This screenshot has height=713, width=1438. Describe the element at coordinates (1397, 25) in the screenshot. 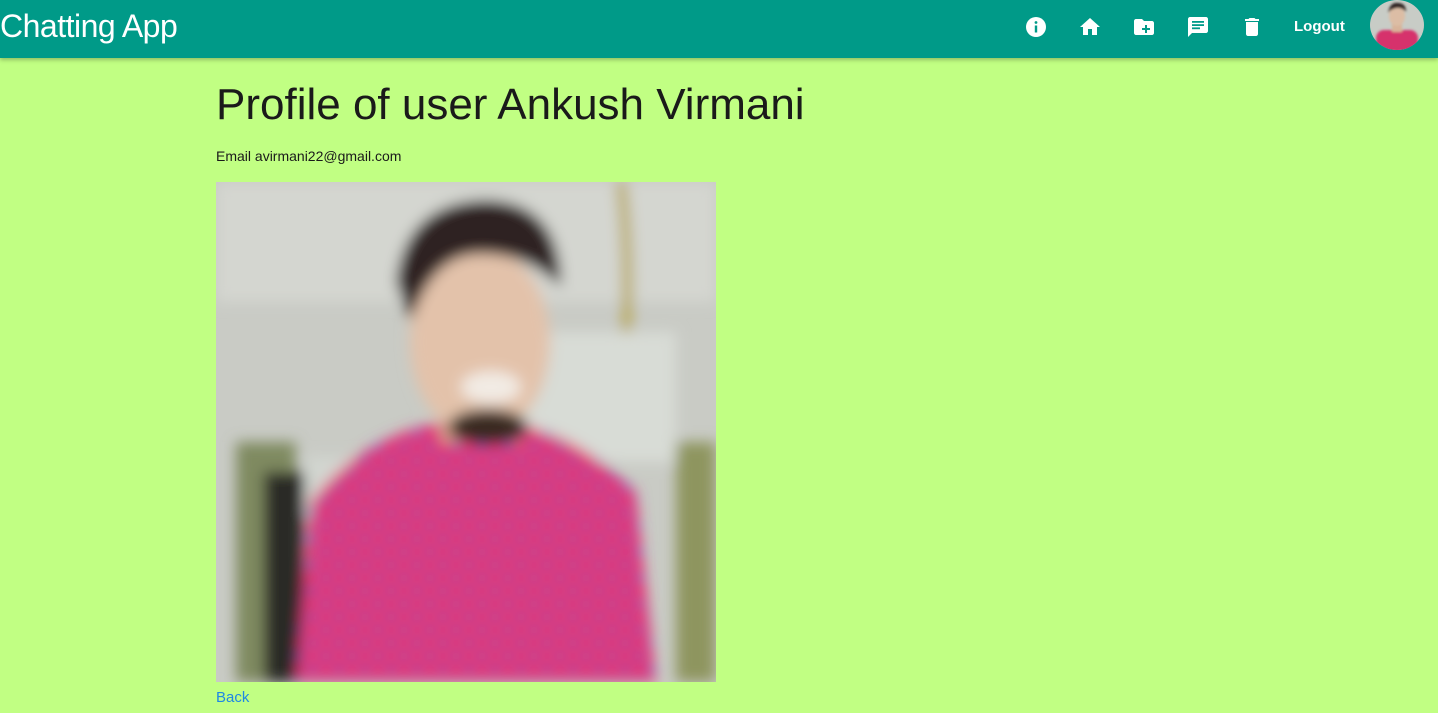

I see `user-avatar` at that location.